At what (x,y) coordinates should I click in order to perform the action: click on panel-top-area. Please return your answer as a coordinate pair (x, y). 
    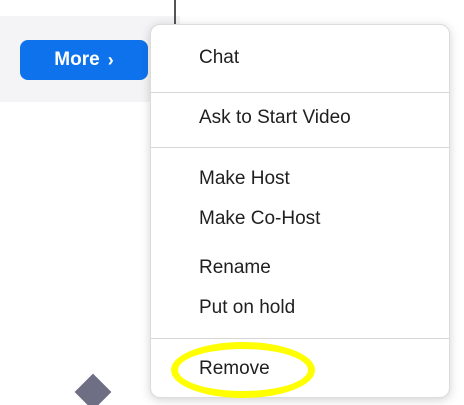
    Looking at the image, I should click on (232, 8).